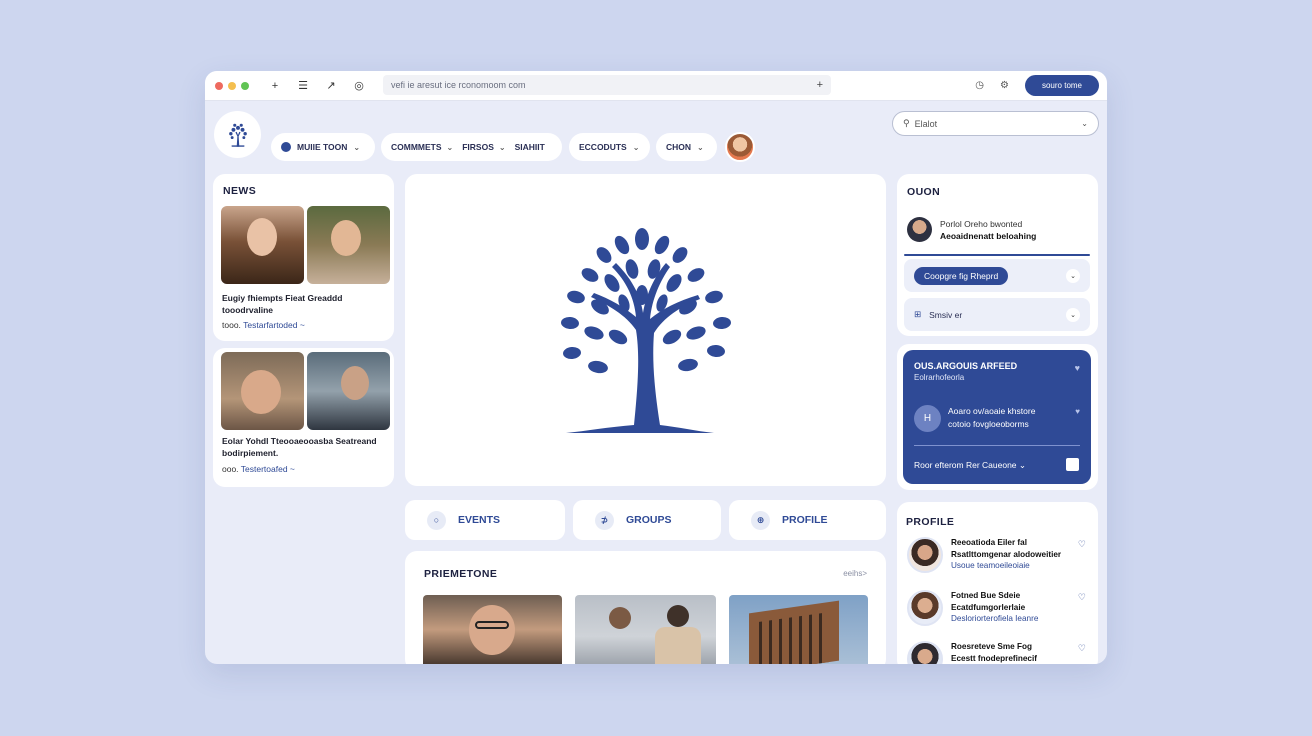  Describe the element at coordinates (302, 325) in the screenshot. I see `news-meta-suffix: ~` at that location.